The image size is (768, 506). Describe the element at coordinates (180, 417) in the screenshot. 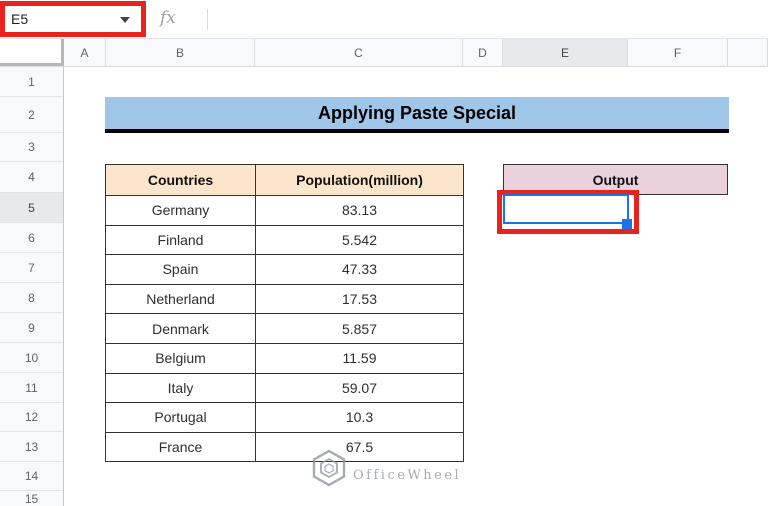

I see `cell-country: Portugal` at that location.